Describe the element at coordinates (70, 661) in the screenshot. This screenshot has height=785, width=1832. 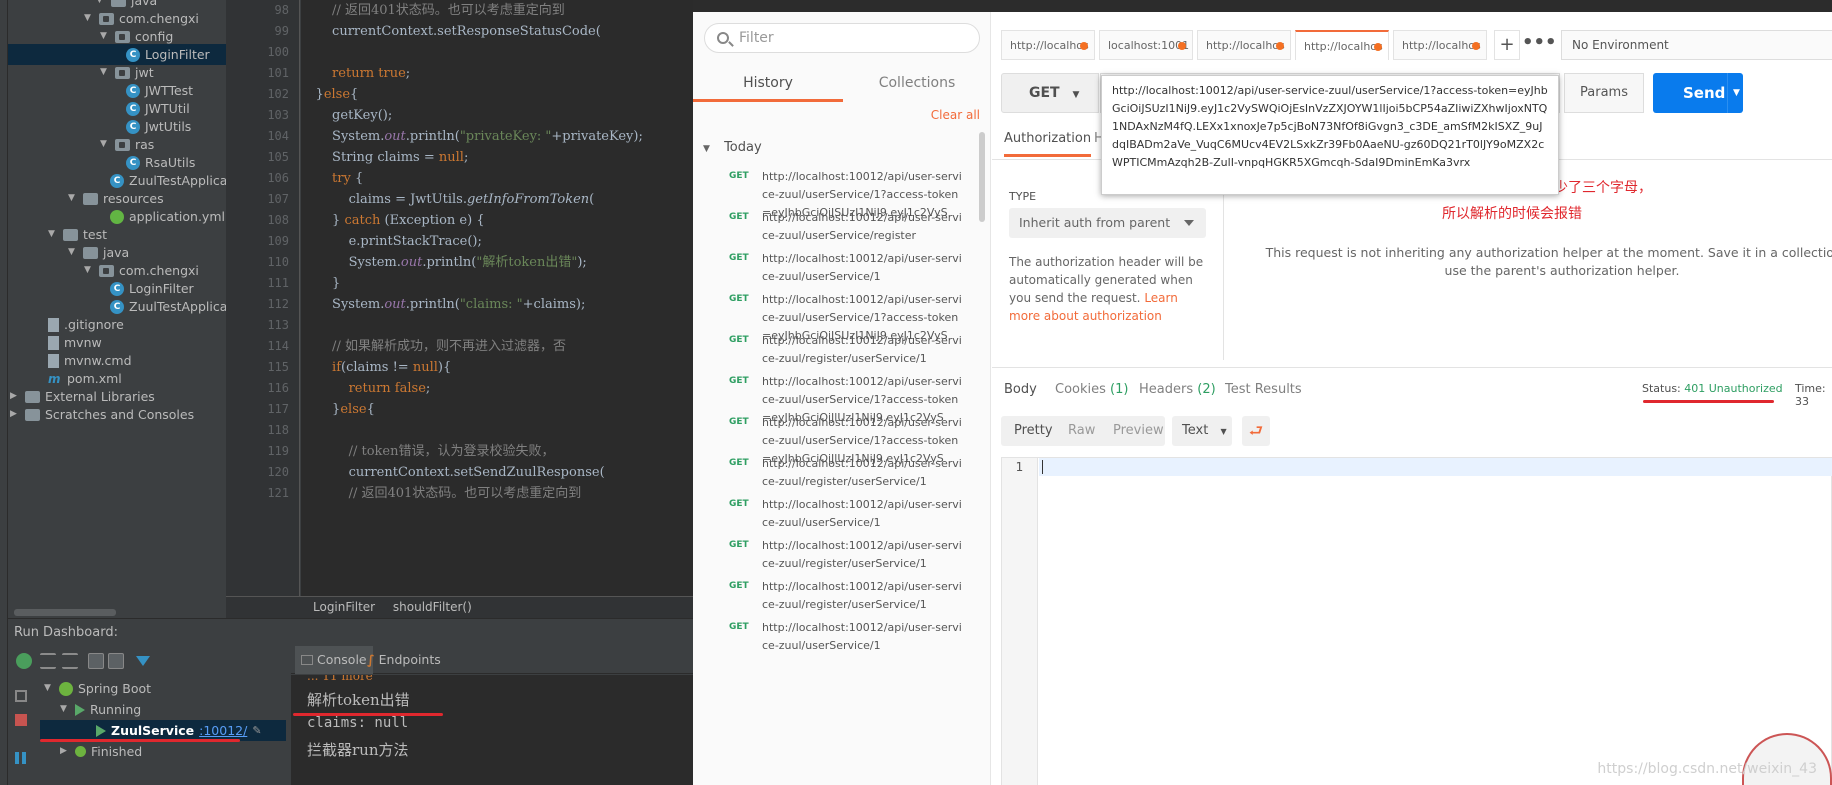
I see `collapse-all-icon` at that location.